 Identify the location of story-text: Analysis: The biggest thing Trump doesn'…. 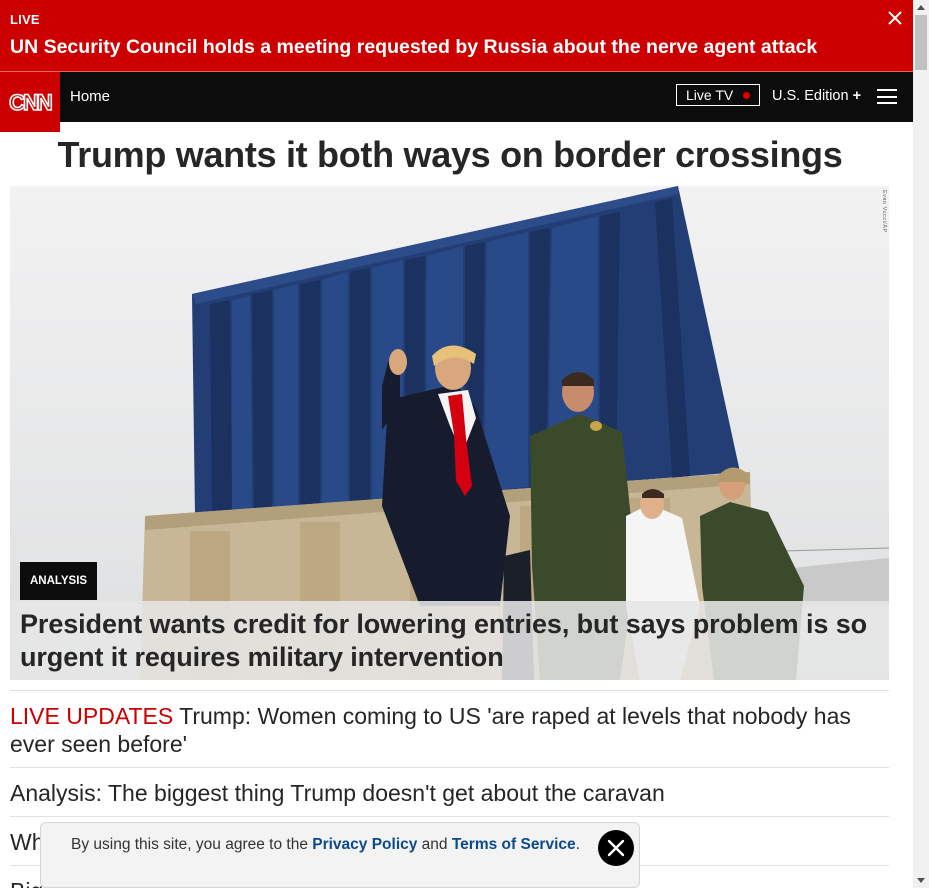
(337, 793).